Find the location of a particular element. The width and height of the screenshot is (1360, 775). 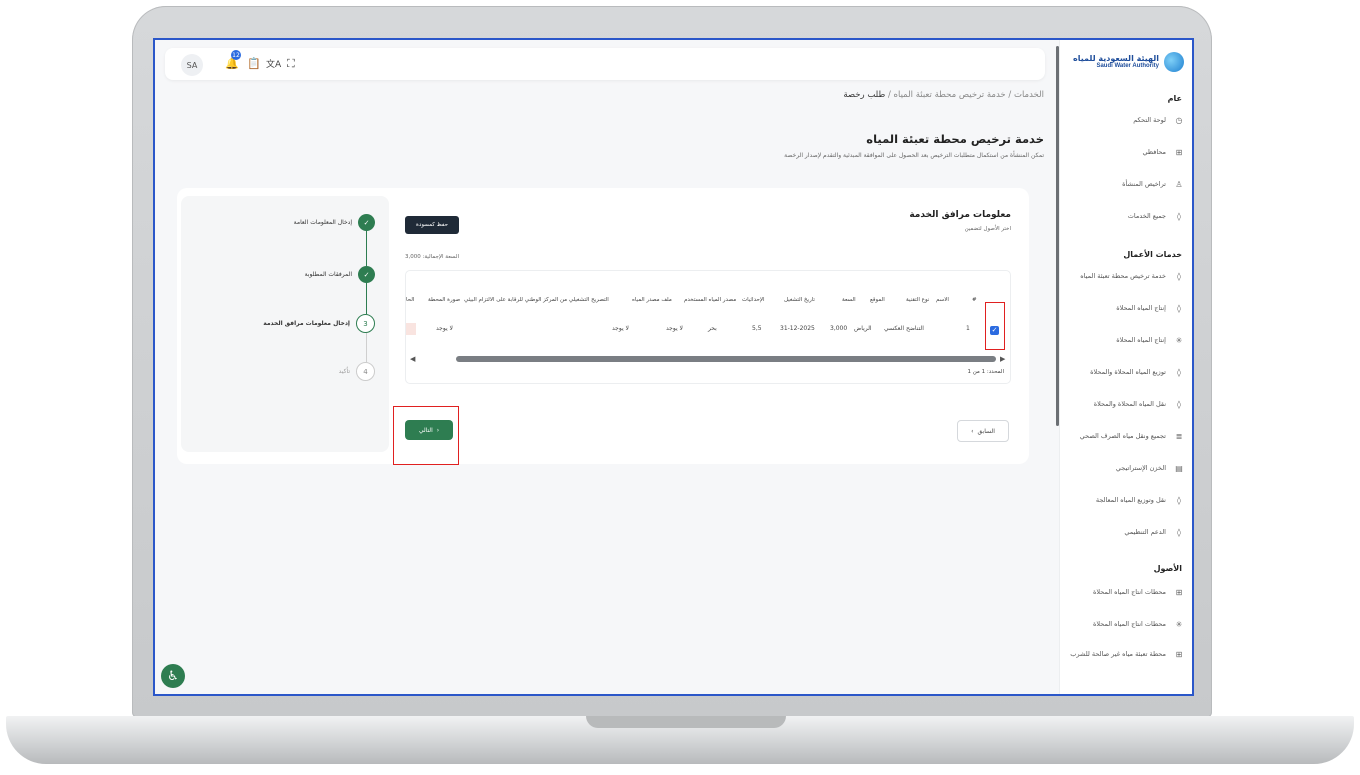

step-confirm: 4 تأكيد is located at coordinates (357, 371).